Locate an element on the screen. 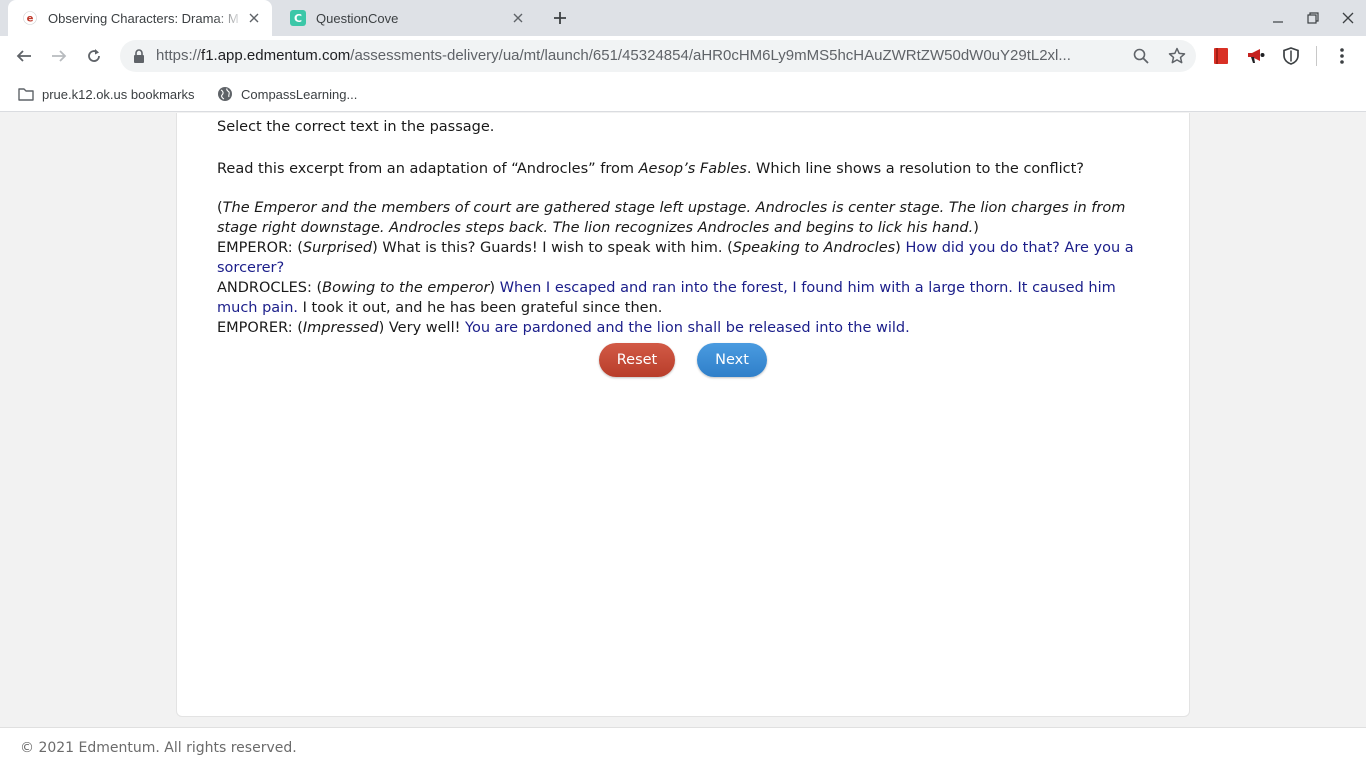 The image size is (1366, 768). source-title: Aesop’s Fables is located at coordinates (692, 169).